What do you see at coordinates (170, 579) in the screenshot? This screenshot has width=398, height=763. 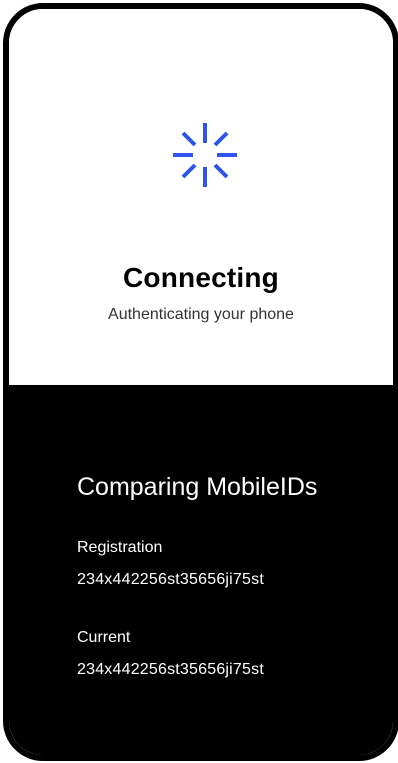 I see `registration-value: 234x442256st35656ji75st` at bounding box center [170, 579].